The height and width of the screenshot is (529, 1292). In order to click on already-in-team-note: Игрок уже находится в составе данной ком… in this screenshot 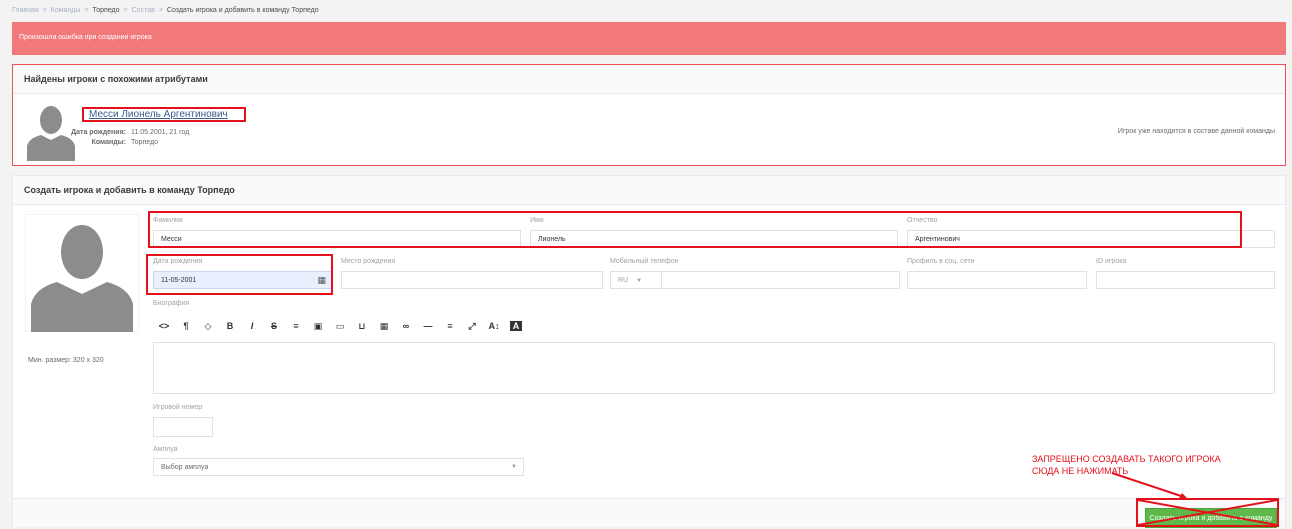, I will do `click(1196, 131)`.